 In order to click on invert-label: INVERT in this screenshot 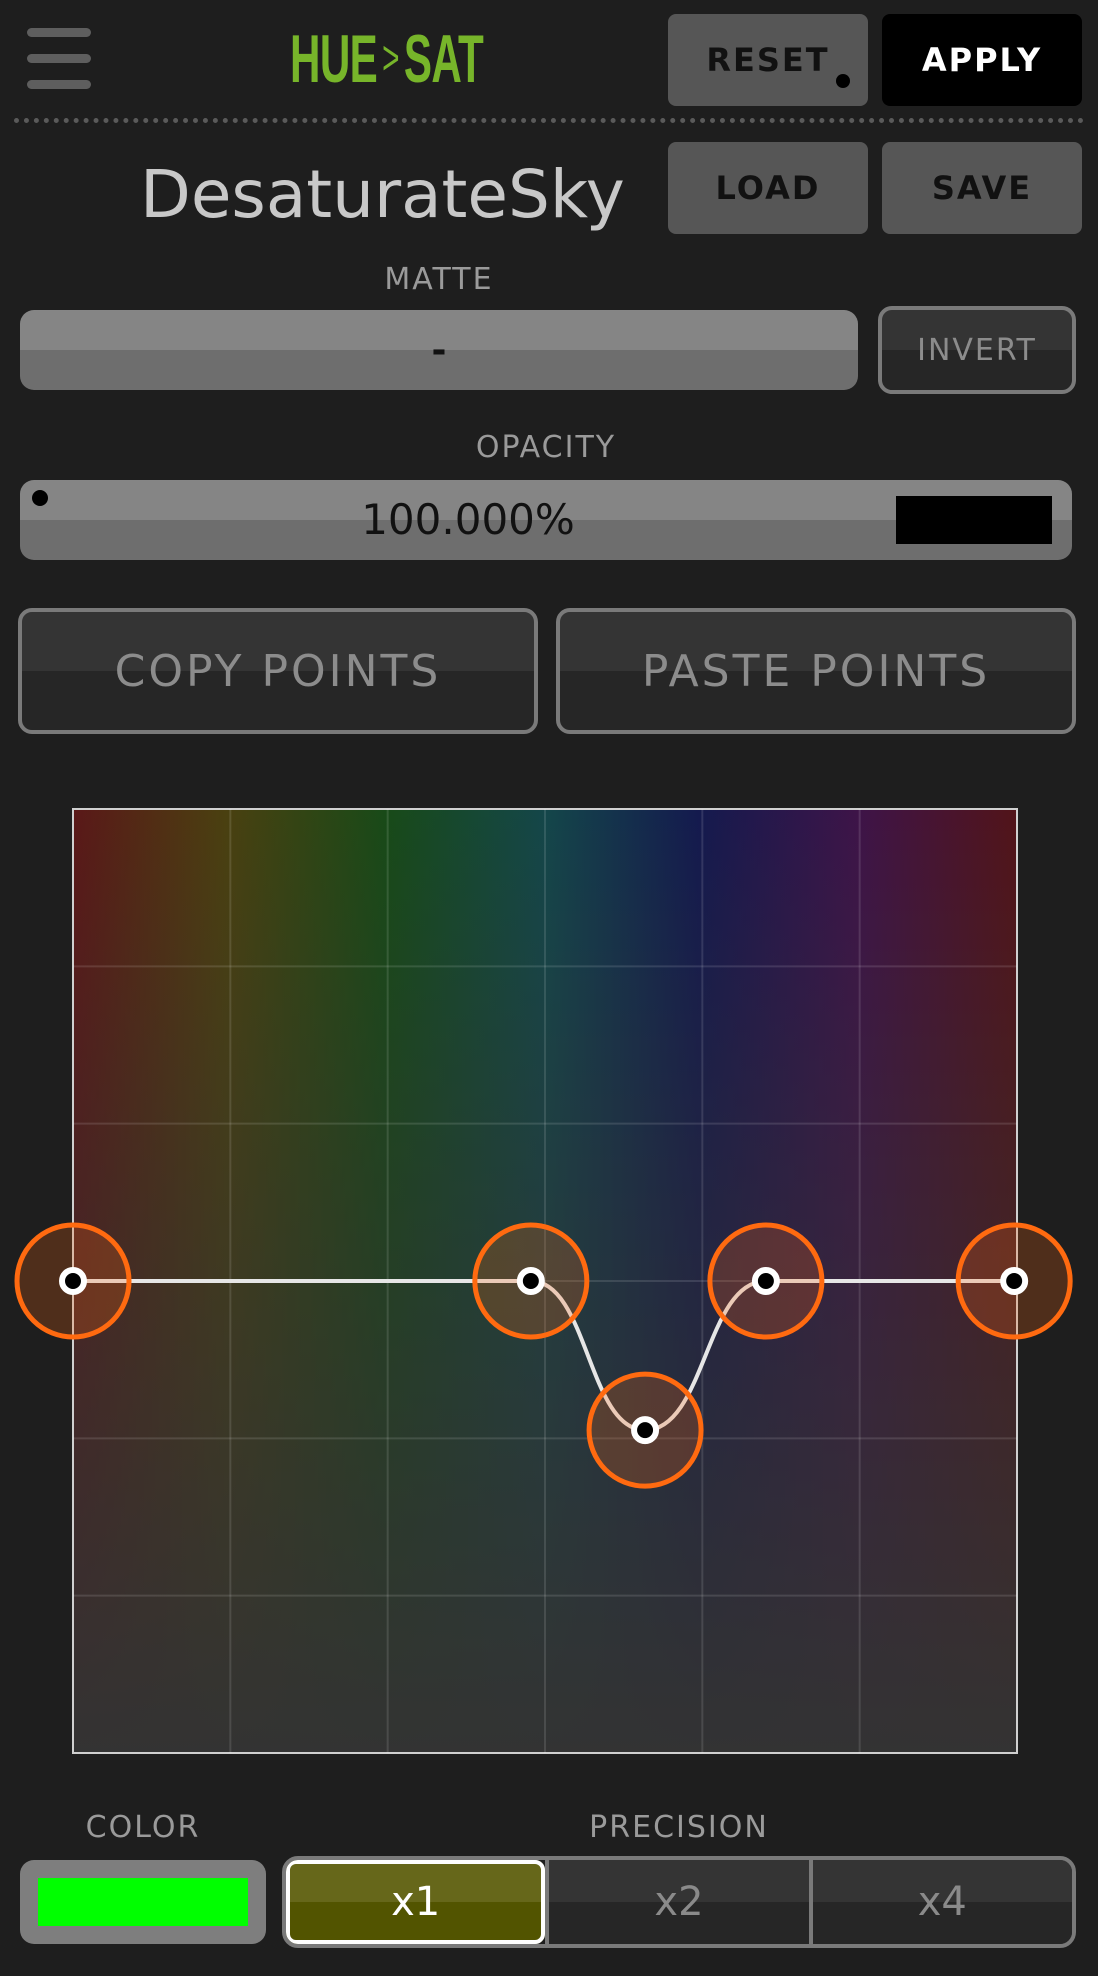, I will do `click(977, 350)`.